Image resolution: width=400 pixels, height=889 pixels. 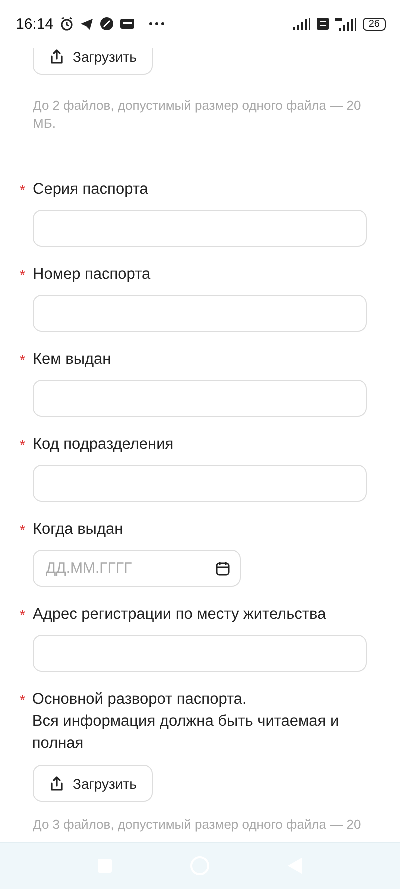 What do you see at coordinates (67, 24) in the screenshot?
I see `alarm-icon` at bounding box center [67, 24].